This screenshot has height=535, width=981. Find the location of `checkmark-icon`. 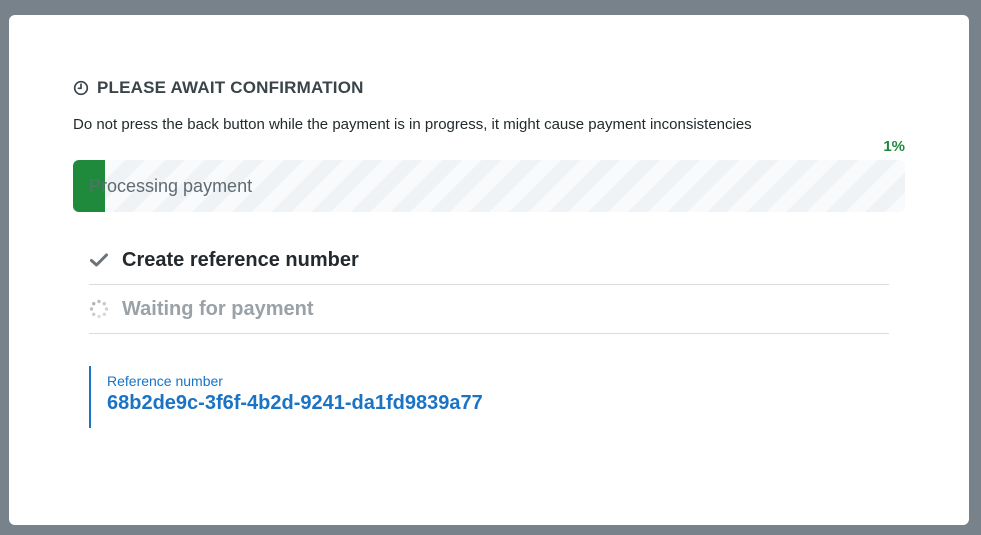

checkmark-icon is located at coordinates (99, 260).